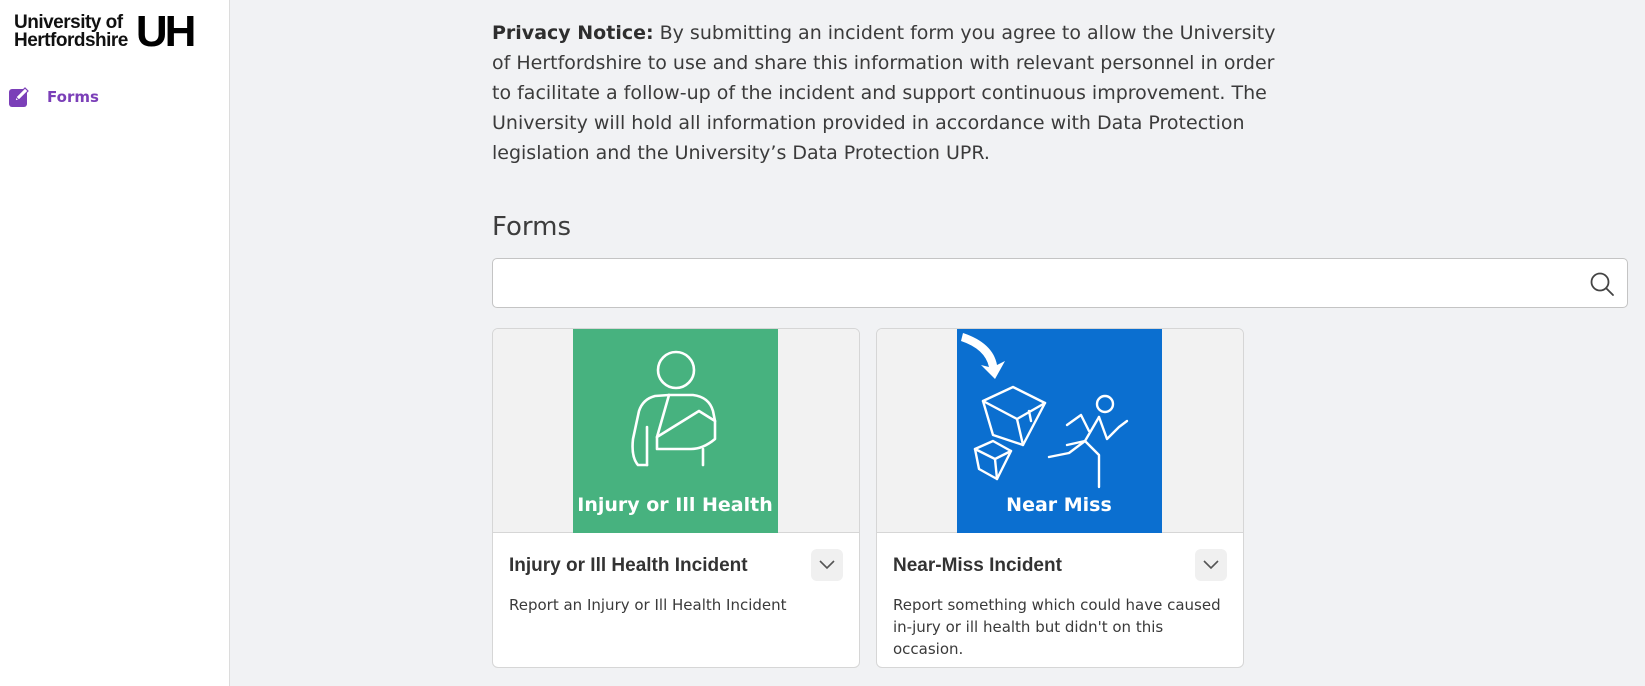 This screenshot has height=686, width=1645. I want to click on sidebar-item-forms: Forms, so click(53, 97).